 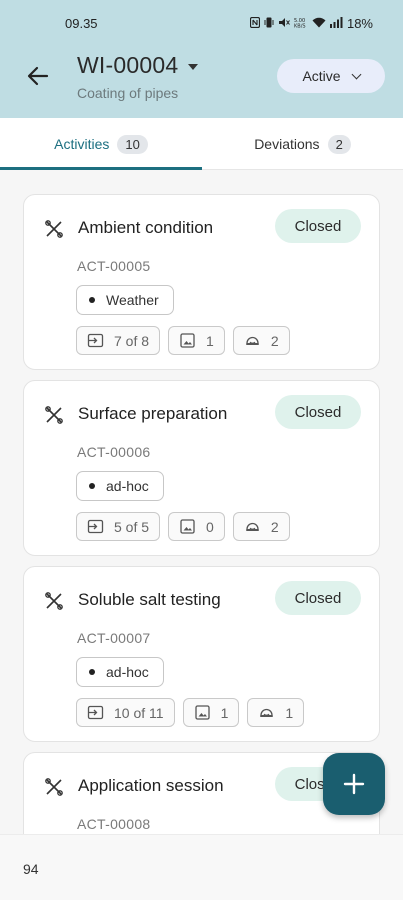 I want to click on activity-title: Soluble salt testing, so click(x=149, y=599).